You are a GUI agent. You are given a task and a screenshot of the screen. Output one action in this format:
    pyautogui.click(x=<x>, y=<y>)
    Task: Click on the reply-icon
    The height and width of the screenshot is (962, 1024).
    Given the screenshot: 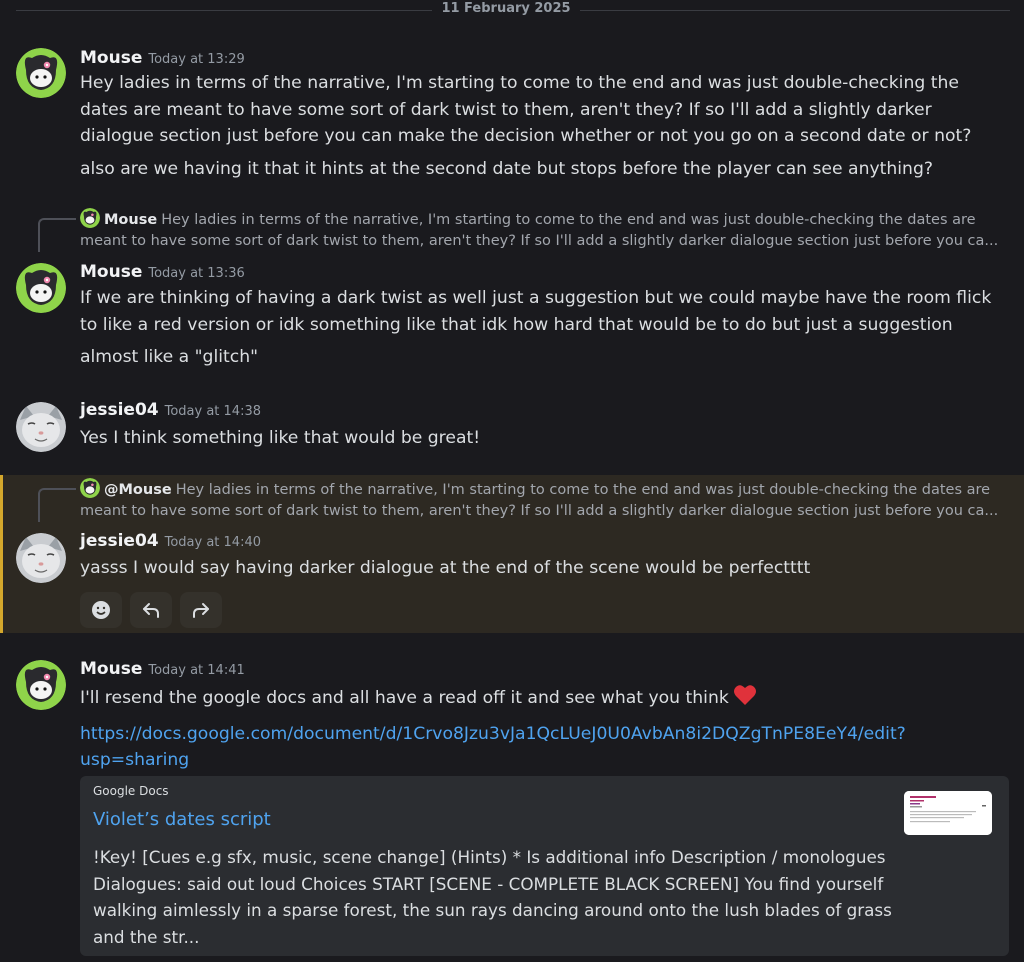 What is the action you would take?
    pyautogui.click(x=151, y=610)
    